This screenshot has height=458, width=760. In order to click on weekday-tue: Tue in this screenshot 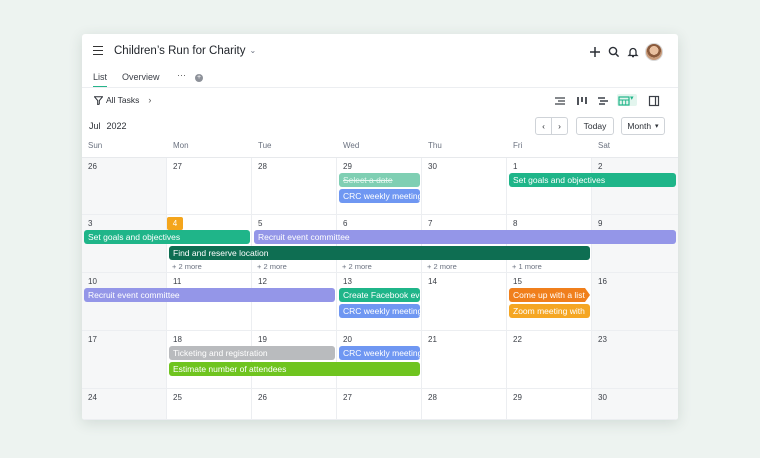, I will do `click(265, 145)`.